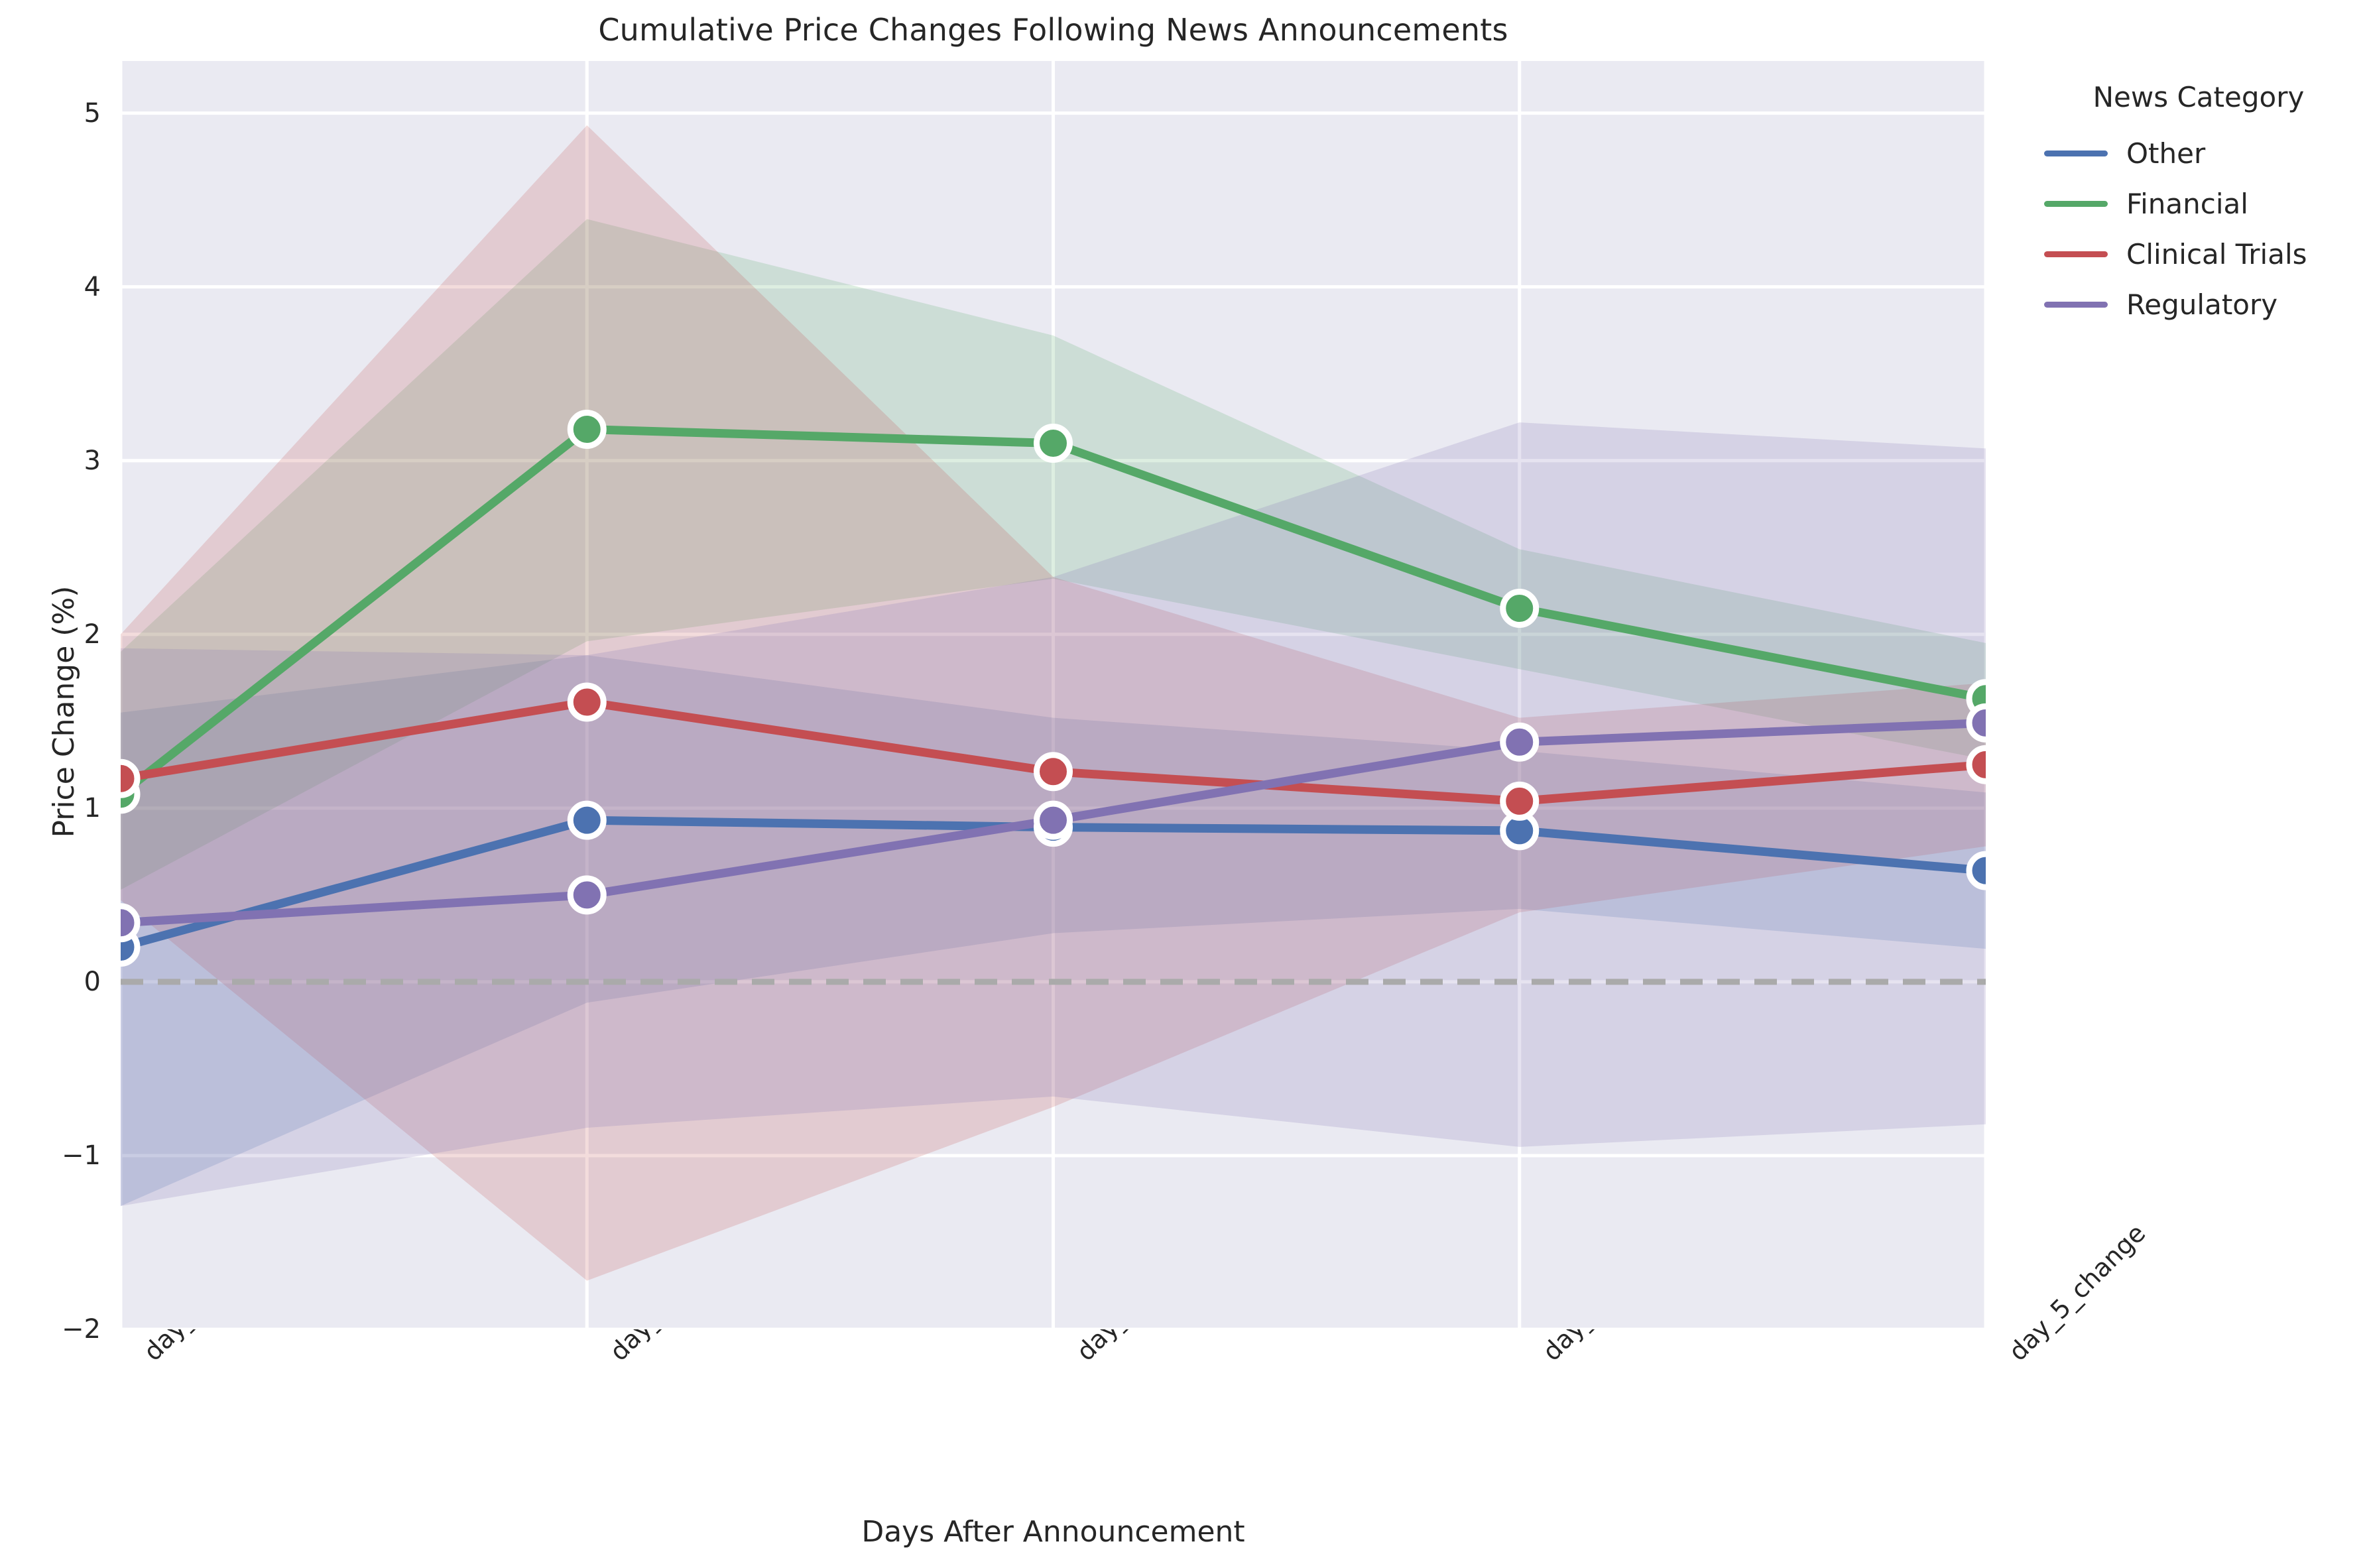 The width and height of the screenshot is (2365, 1568). I want to click on legend-item-regulatory: Regulatory, so click(2200, 304).